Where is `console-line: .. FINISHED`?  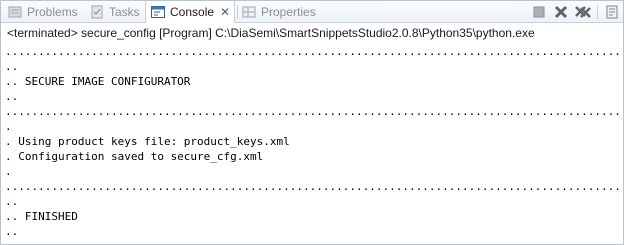
console-line: .. FINISHED is located at coordinates (41, 216).